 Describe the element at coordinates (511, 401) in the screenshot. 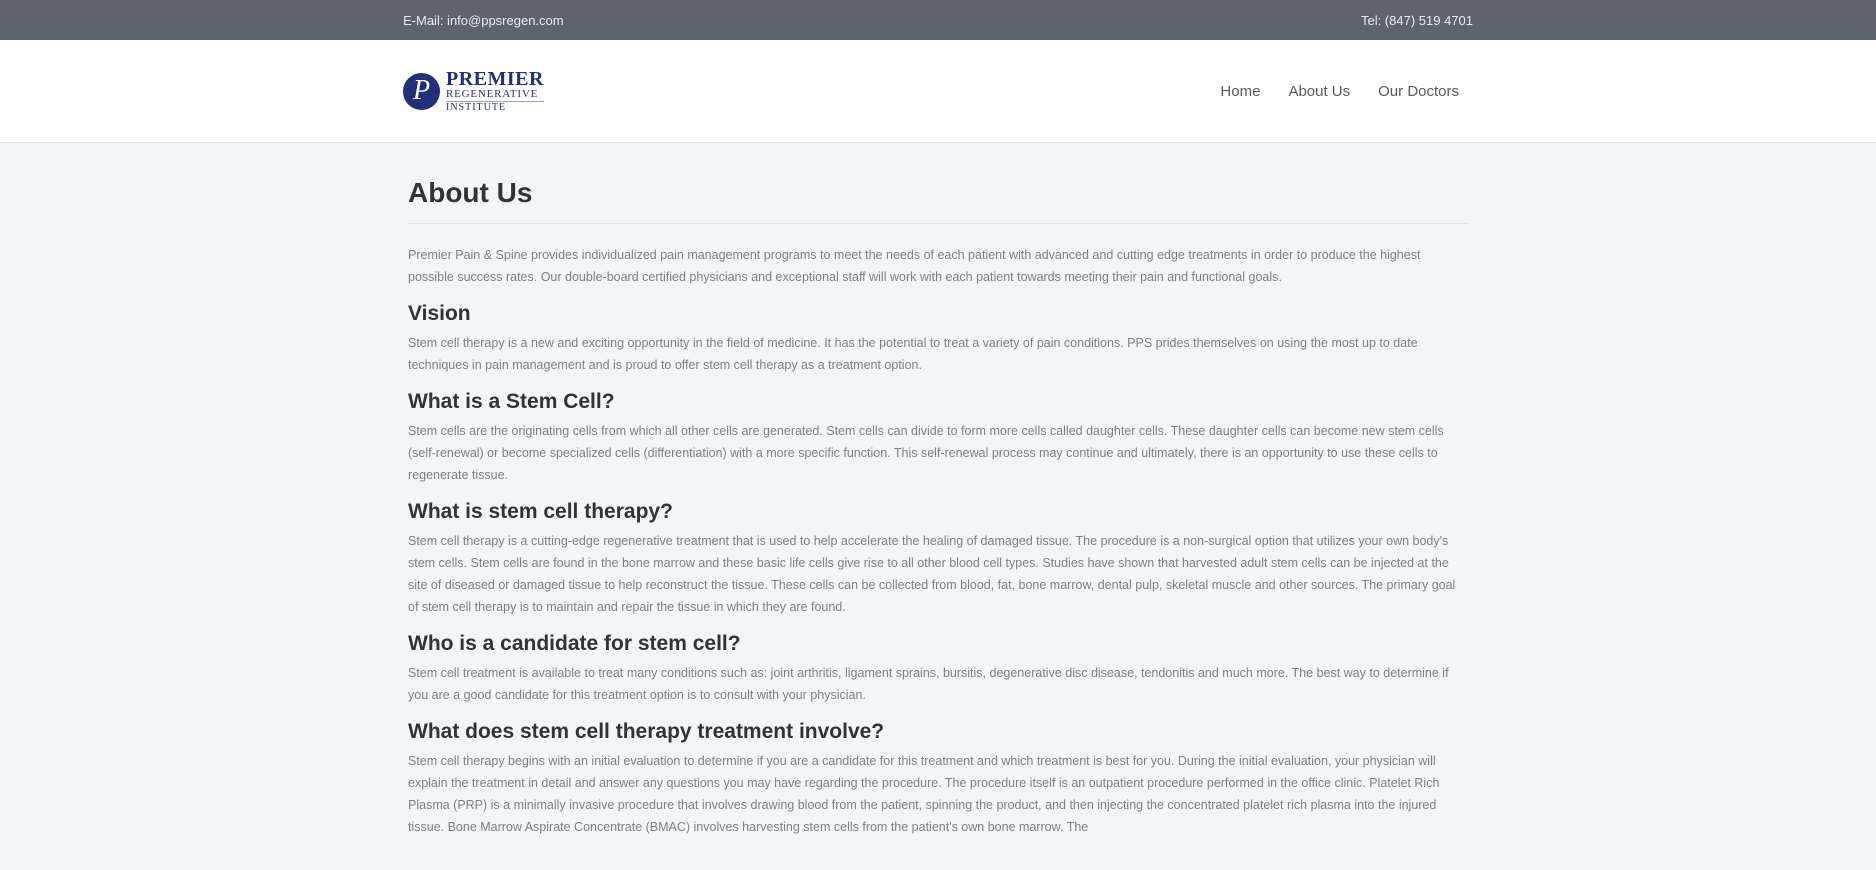

I see `section-heading-stem-cell: What is a Stem Cell?` at that location.